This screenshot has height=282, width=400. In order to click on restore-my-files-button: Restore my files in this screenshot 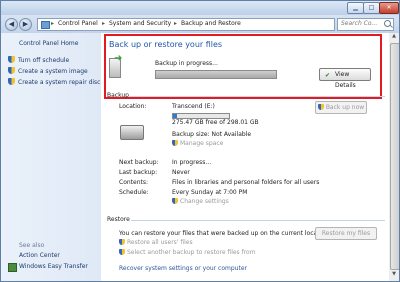, I will do `click(346, 233)`.